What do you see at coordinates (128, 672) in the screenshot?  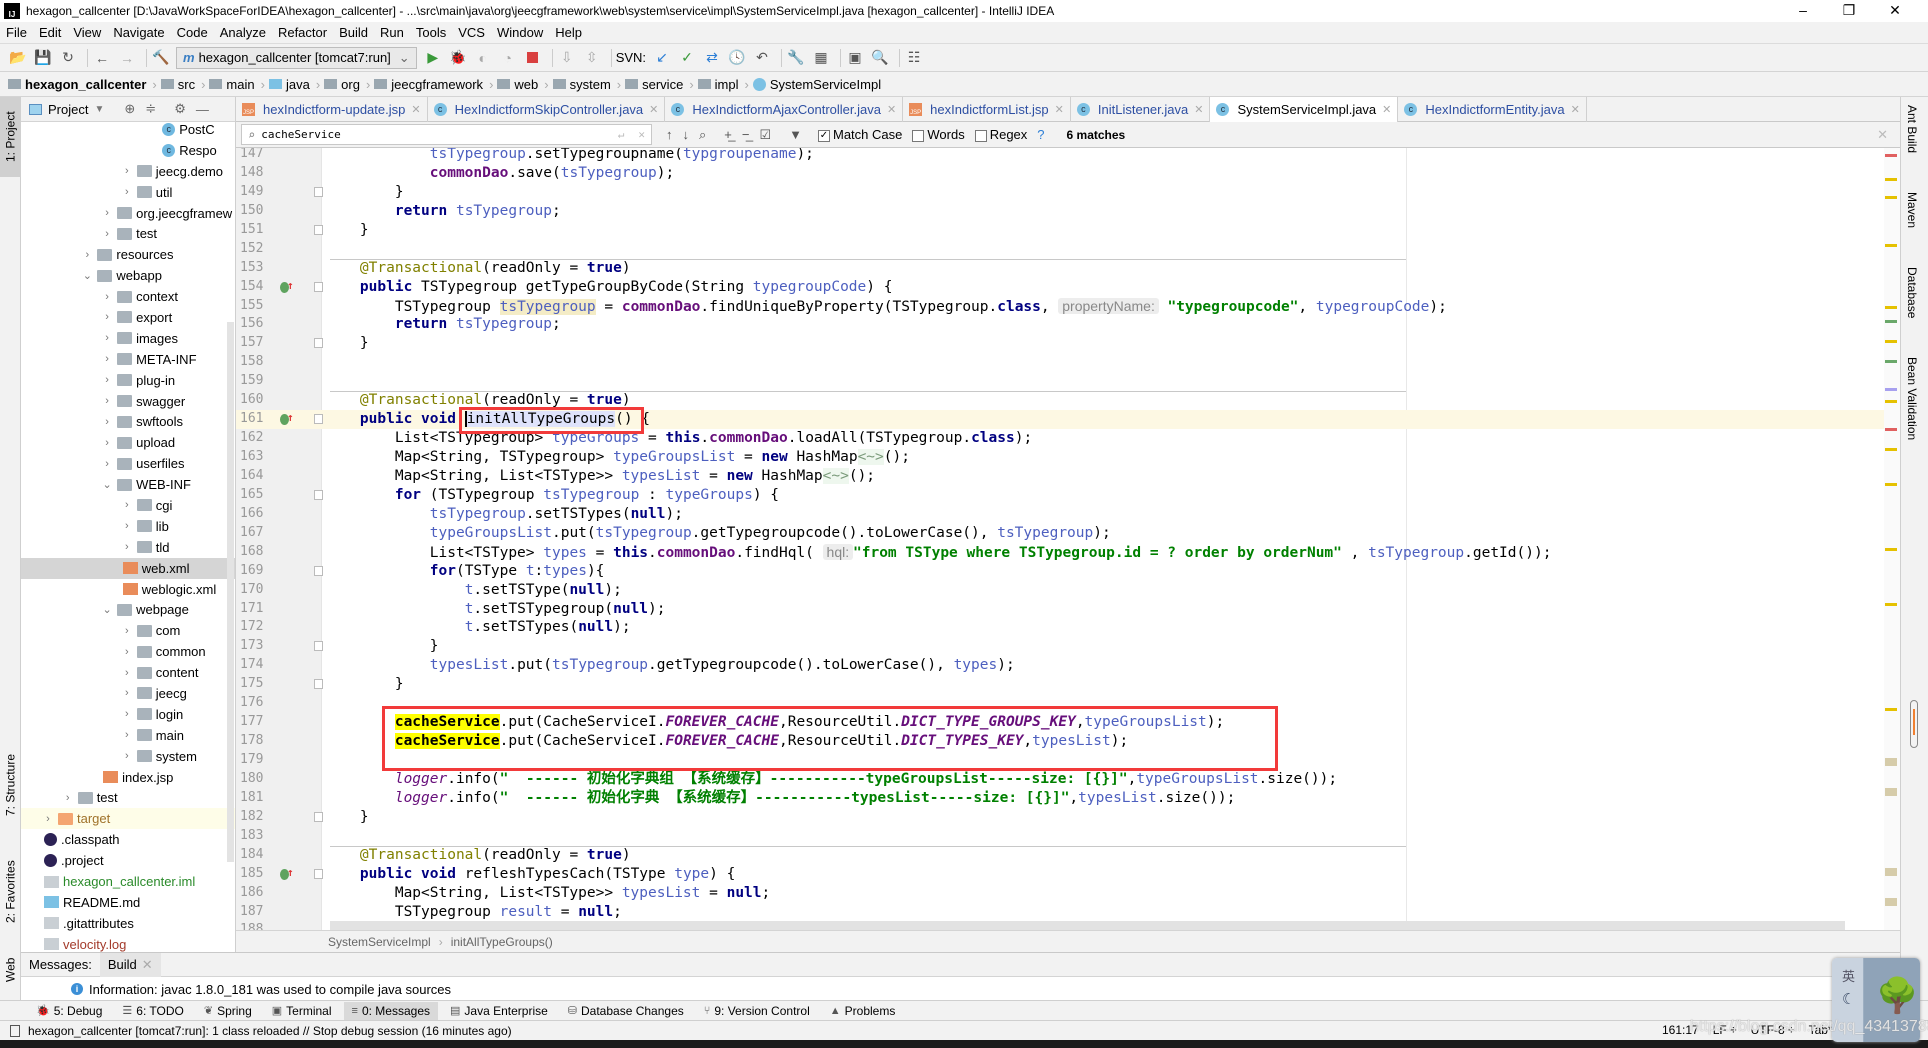 I see `tree-item: › content` at bounding box center [128, 672].